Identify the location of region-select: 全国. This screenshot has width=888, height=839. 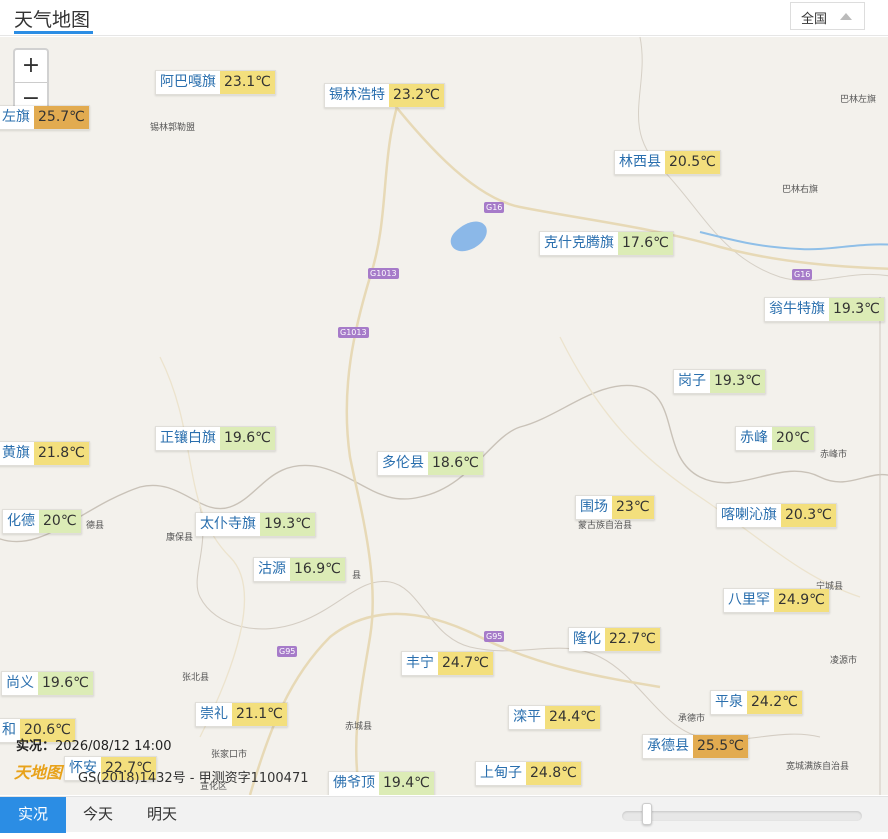
(827, 16).